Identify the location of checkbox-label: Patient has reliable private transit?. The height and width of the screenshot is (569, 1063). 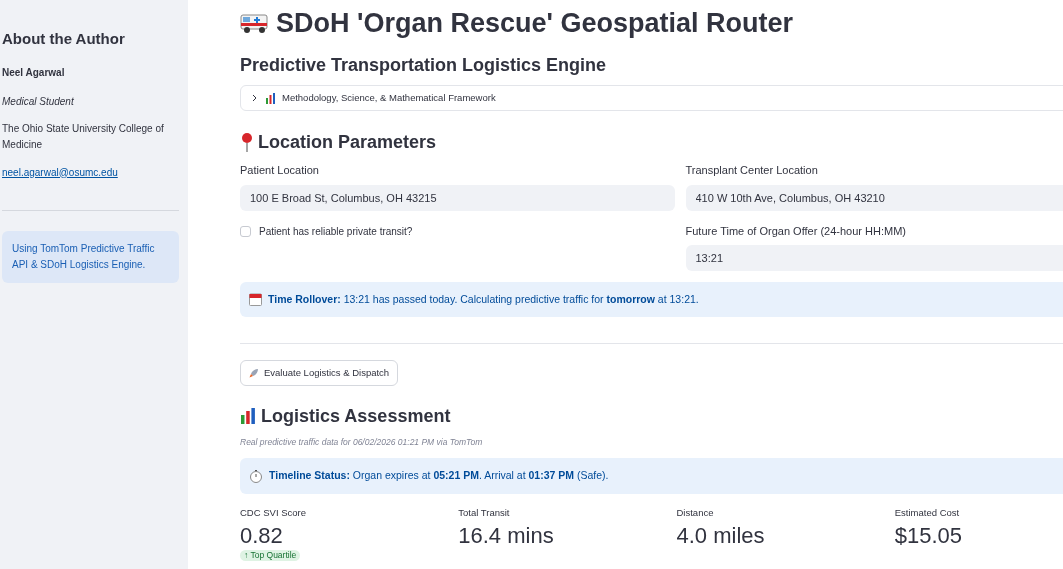
(336, 231).